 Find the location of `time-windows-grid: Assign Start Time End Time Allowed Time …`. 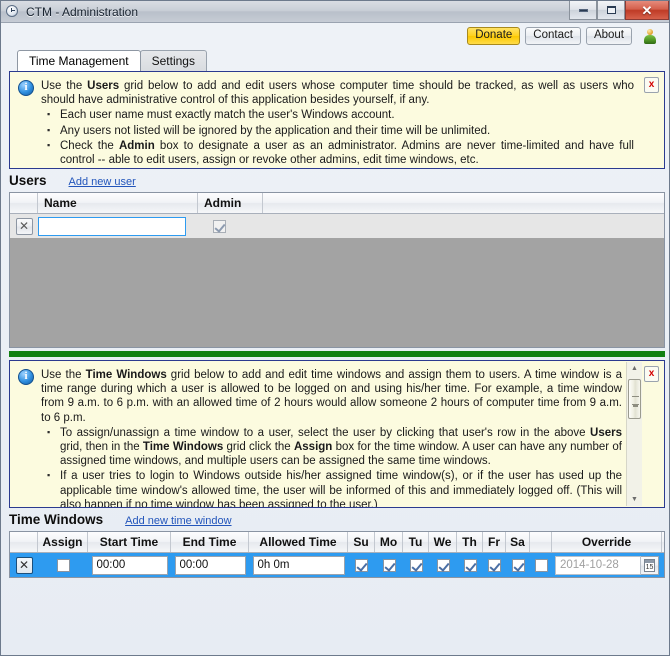

time-windows-grid: Assign Start Time End Time Allowed Time … is located at coordinates (337, 554).